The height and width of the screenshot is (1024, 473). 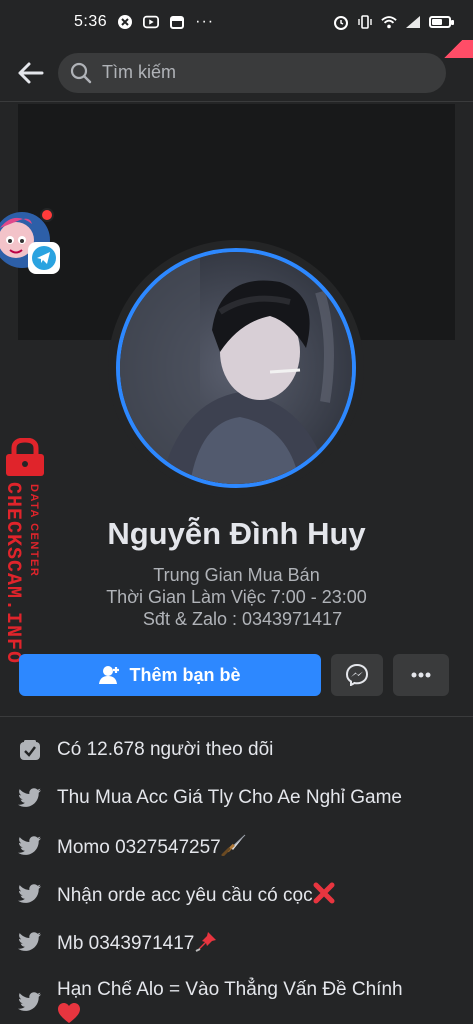 I want to click on status-left: 5:36 ···, so click(x=144, y=22).